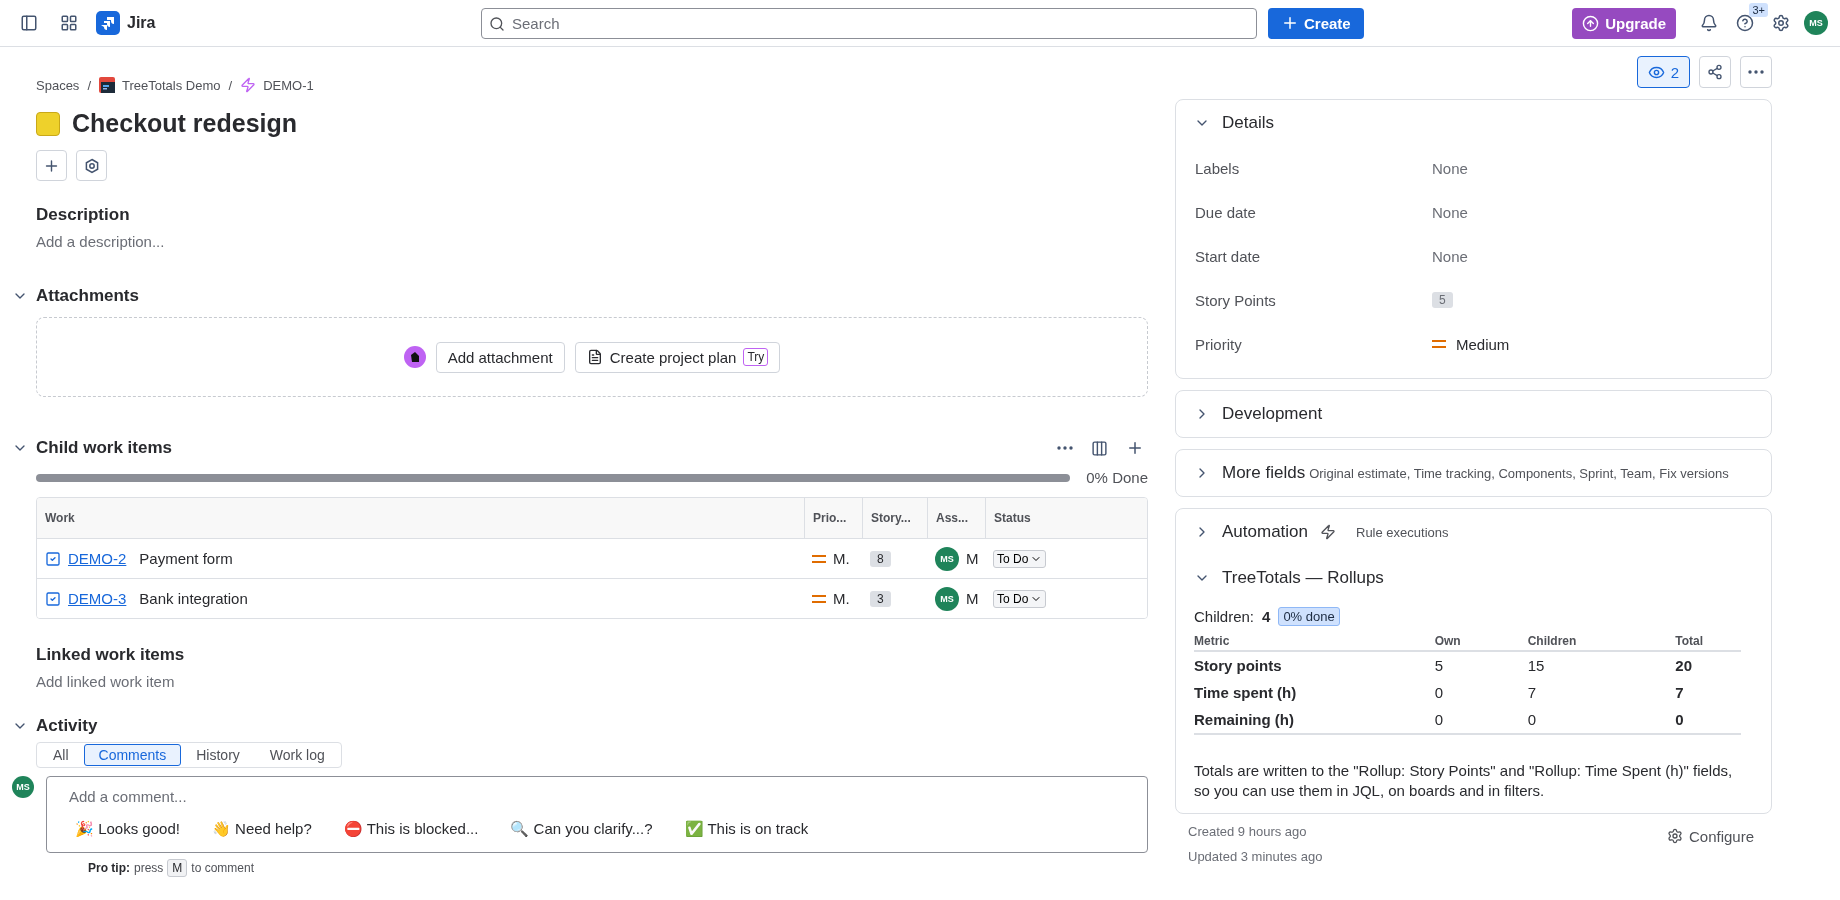 The height and width of the screenshot is (900, 1840). Describe the element at coordinates (297, 755) in the screenshot. I see `activity-tab: Work log` at that location.